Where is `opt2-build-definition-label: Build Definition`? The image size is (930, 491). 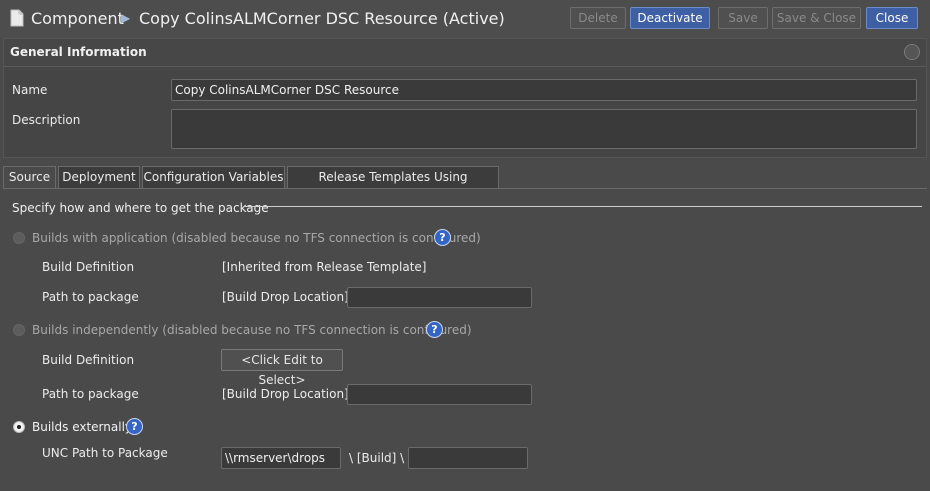 opt2-build-definition-label: Build Definition is located at coordinates (88, 360).